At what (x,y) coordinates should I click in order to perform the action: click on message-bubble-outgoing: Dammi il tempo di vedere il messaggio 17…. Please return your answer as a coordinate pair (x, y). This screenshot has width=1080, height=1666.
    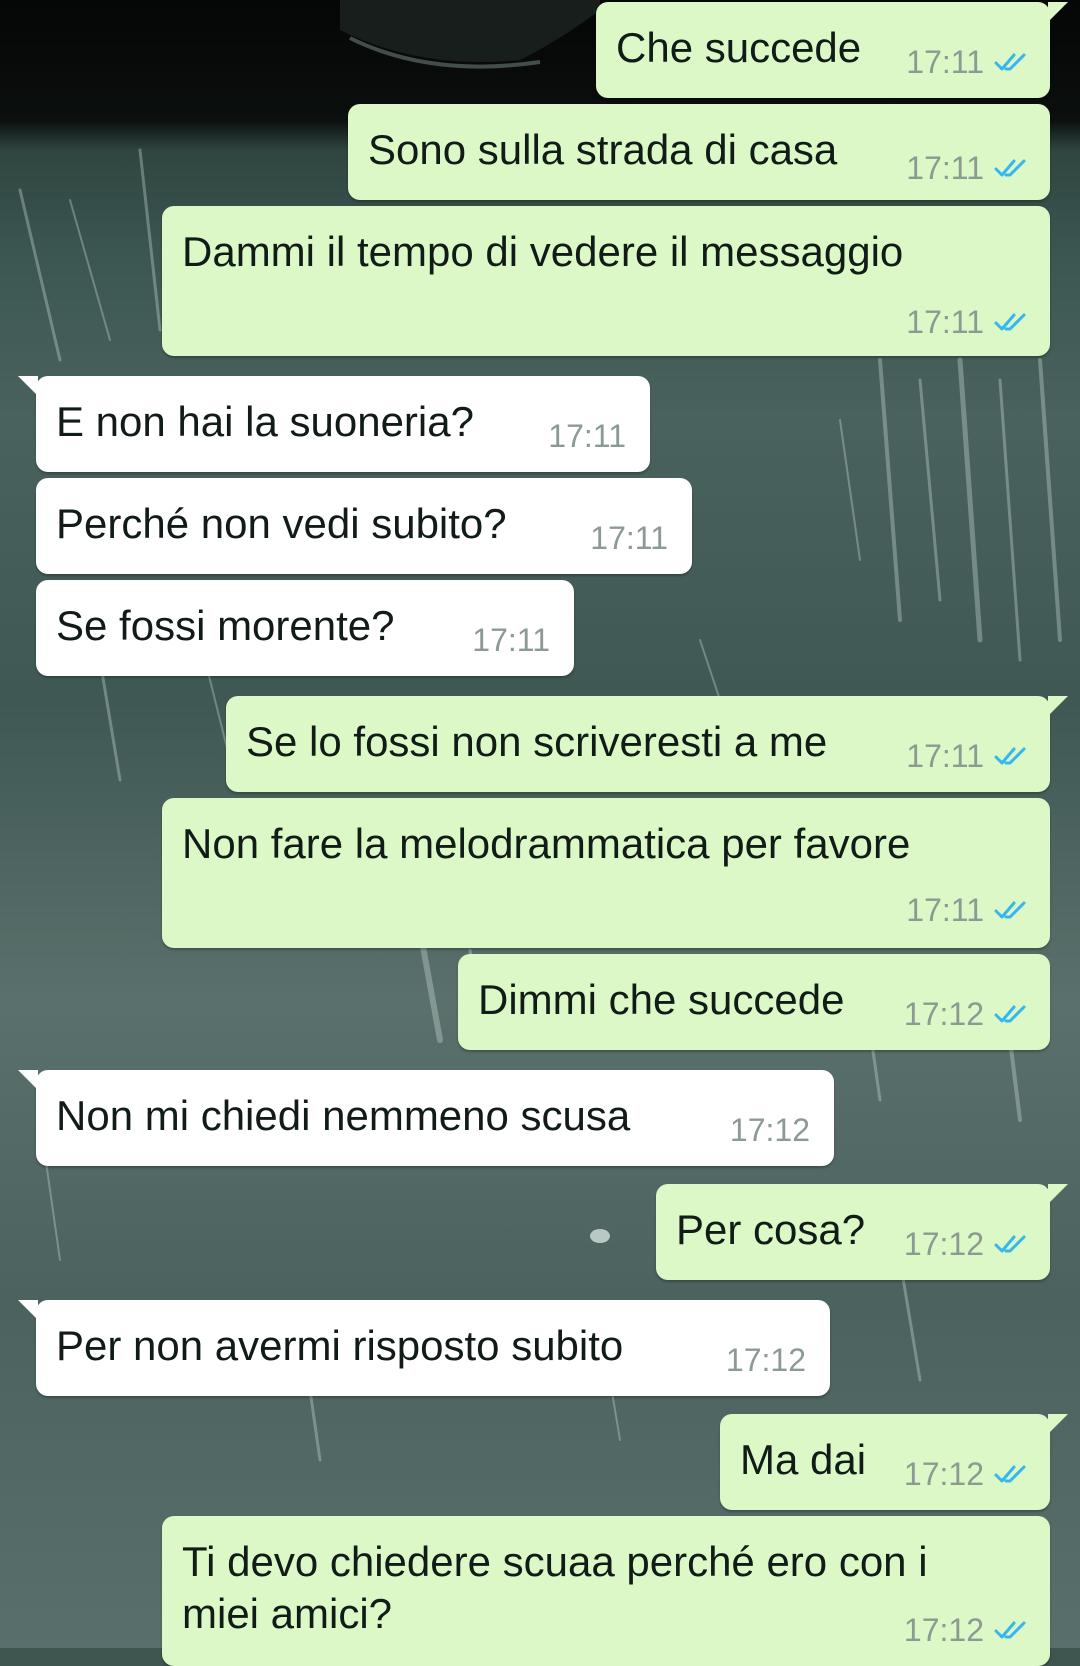
    Looking at the image, I should click on (606, 281).